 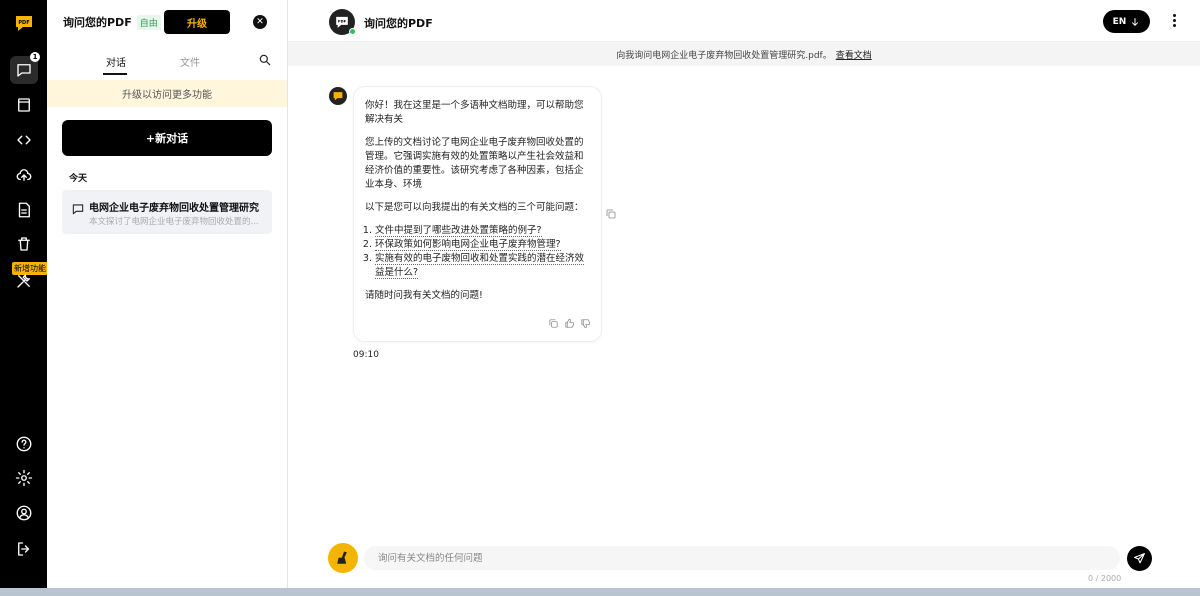 I want to click on logout-icon, so click(x=24, y=549).